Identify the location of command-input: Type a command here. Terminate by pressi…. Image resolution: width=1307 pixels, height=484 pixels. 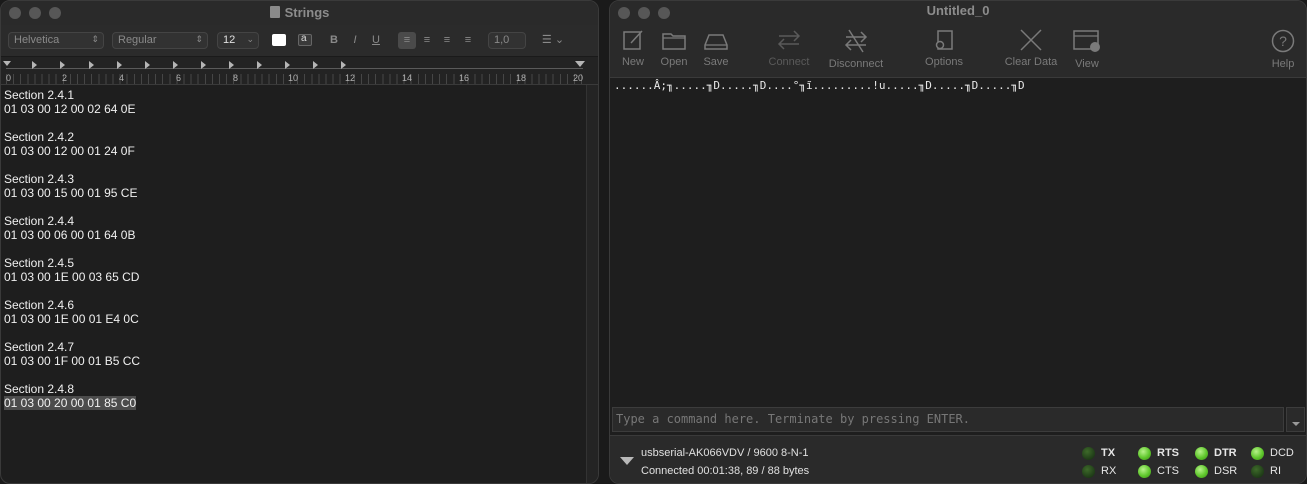
(948, 419).